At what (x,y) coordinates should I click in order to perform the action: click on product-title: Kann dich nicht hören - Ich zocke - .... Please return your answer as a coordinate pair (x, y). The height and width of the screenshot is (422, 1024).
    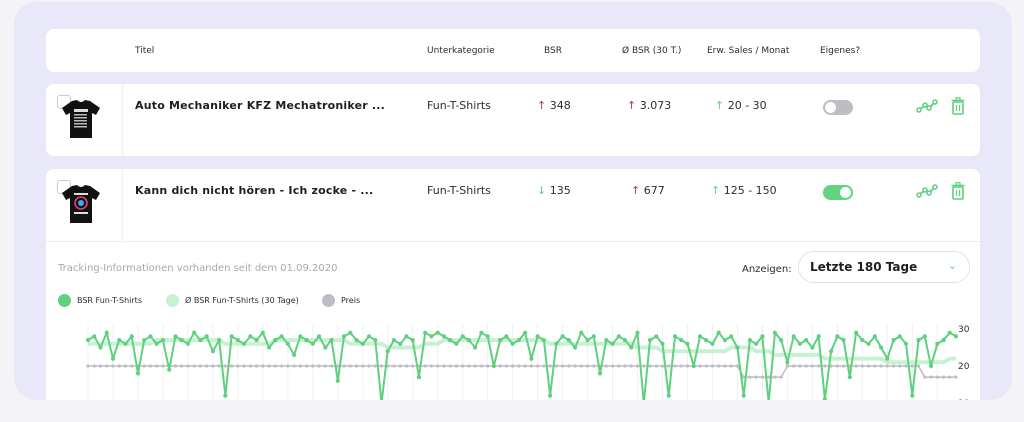
    Looking at the image, I should click on (254, 190).